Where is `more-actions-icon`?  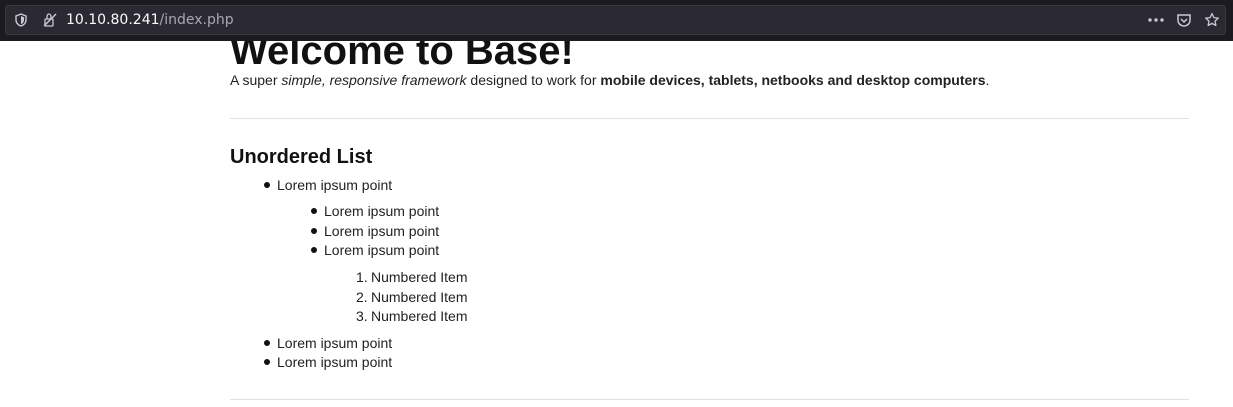 more-actions-icon is located at coordinates (1156, 20).